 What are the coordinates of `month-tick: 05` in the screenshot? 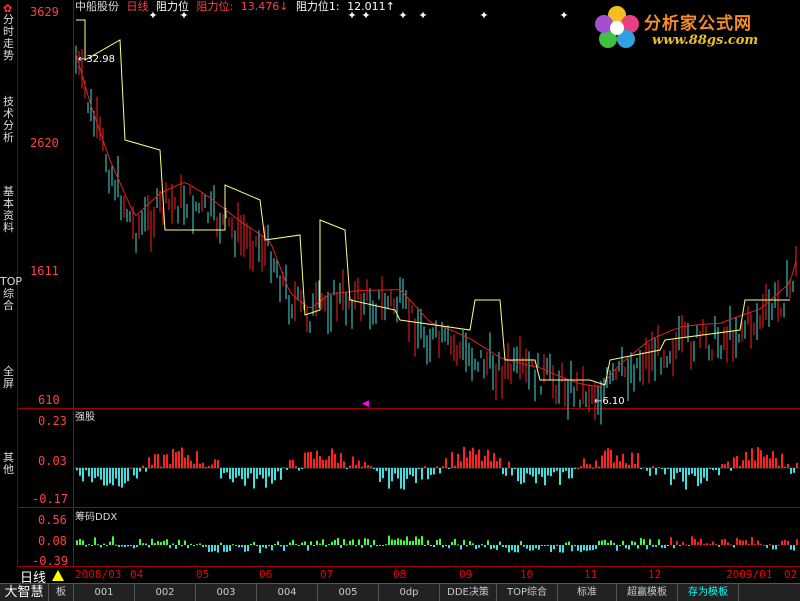 It's located at (203, 574).